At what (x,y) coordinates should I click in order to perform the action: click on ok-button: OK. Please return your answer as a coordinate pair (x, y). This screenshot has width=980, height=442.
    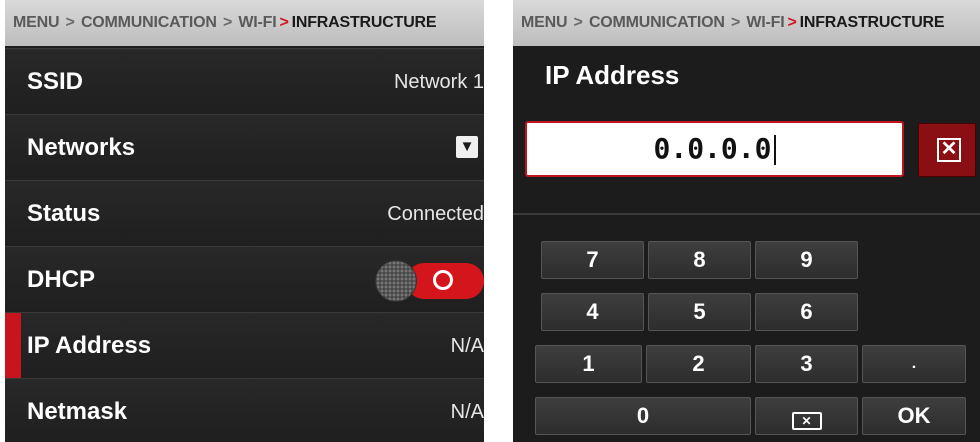
    Looking at the image, I should click on (914, 416).